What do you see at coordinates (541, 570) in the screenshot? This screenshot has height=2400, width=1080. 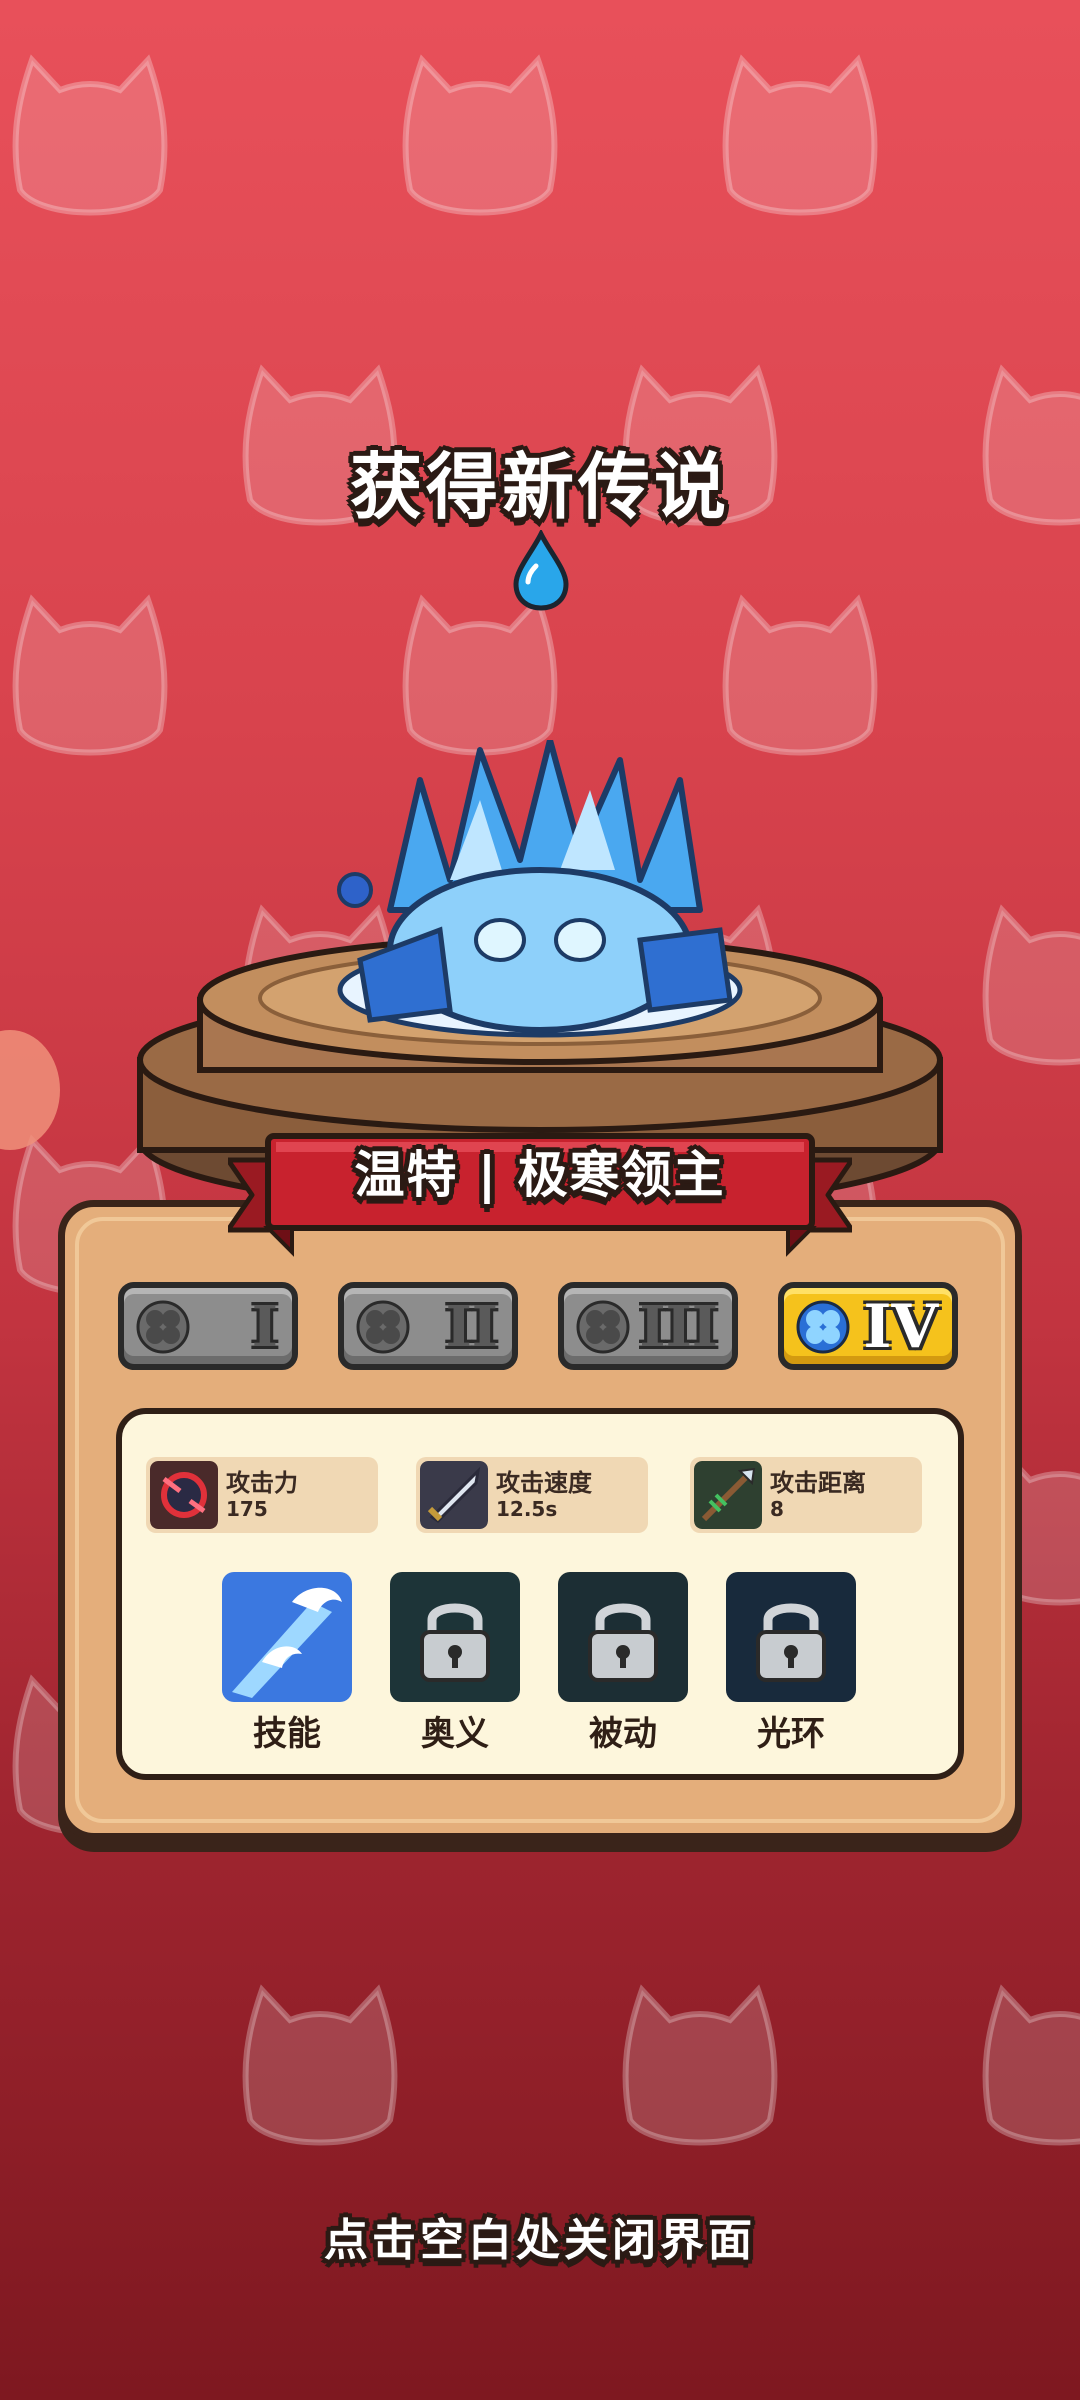 I see `water-drop-icon` at bounding box center [541, 570].